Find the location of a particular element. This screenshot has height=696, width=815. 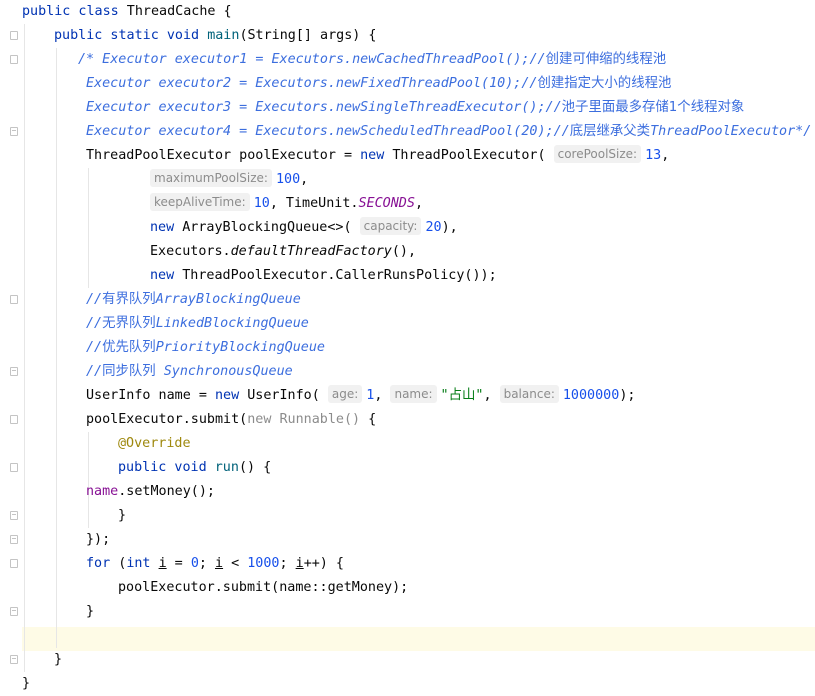

code-text: () { is located at coordinates (255, 467).